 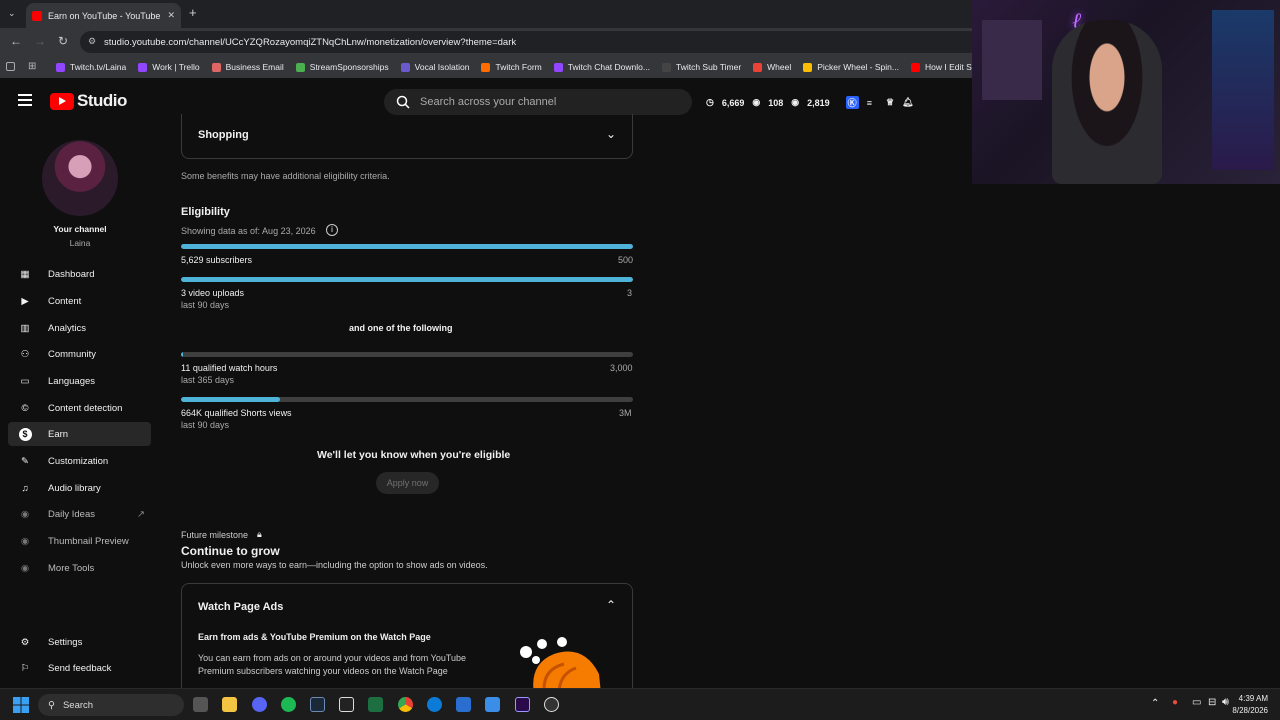 I want to click on chevron-down-icon: ⌄, so click(x=611, y=134).